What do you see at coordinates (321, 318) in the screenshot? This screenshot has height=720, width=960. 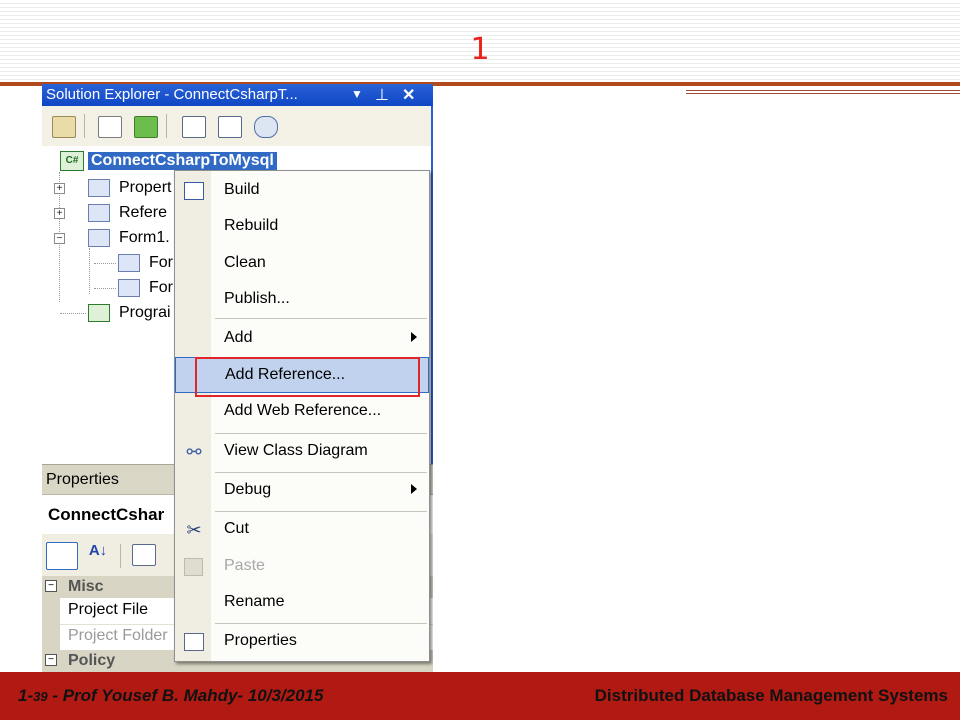 I see `menu-separator` at bounding box center [321, 318].